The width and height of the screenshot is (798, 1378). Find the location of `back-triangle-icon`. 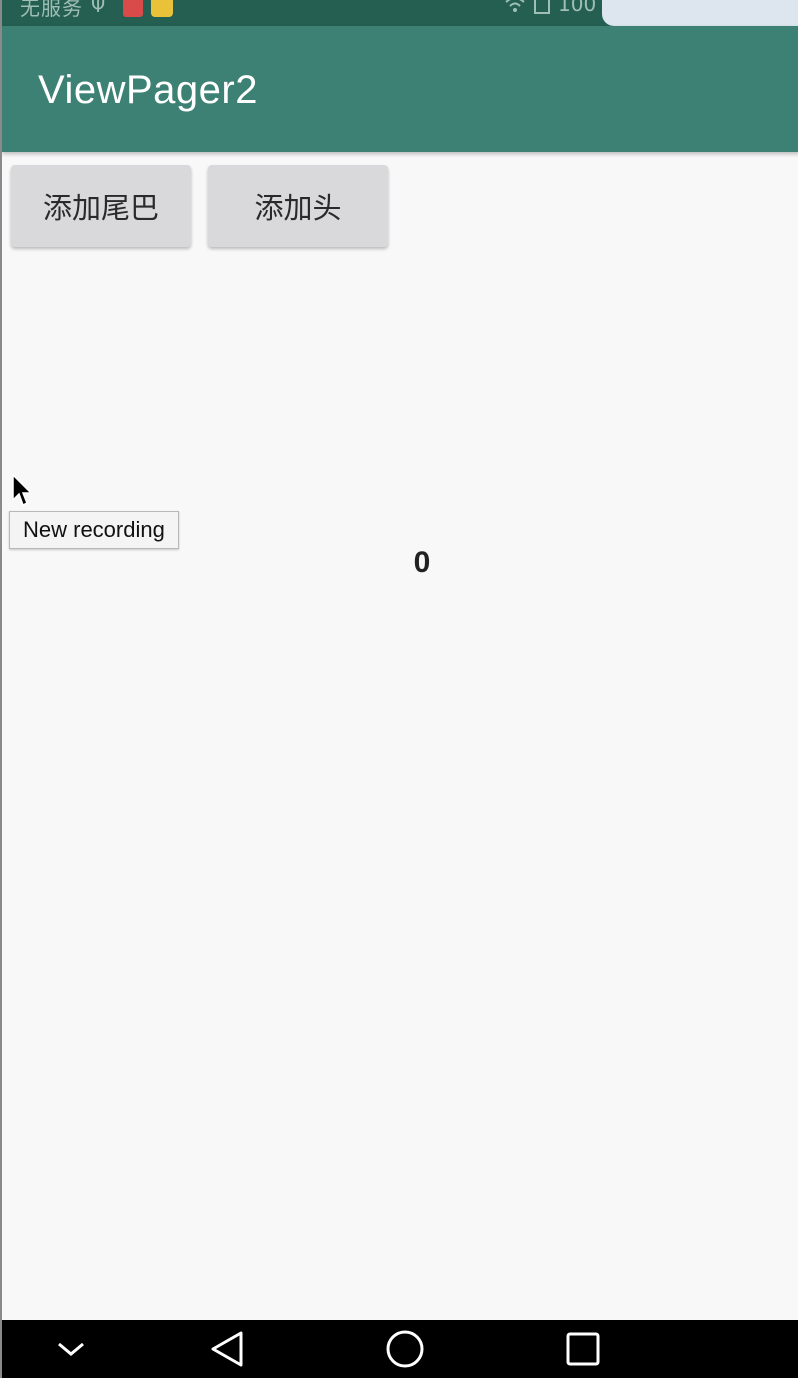

back-triangle-icon is located at coordinates (227, 1349).